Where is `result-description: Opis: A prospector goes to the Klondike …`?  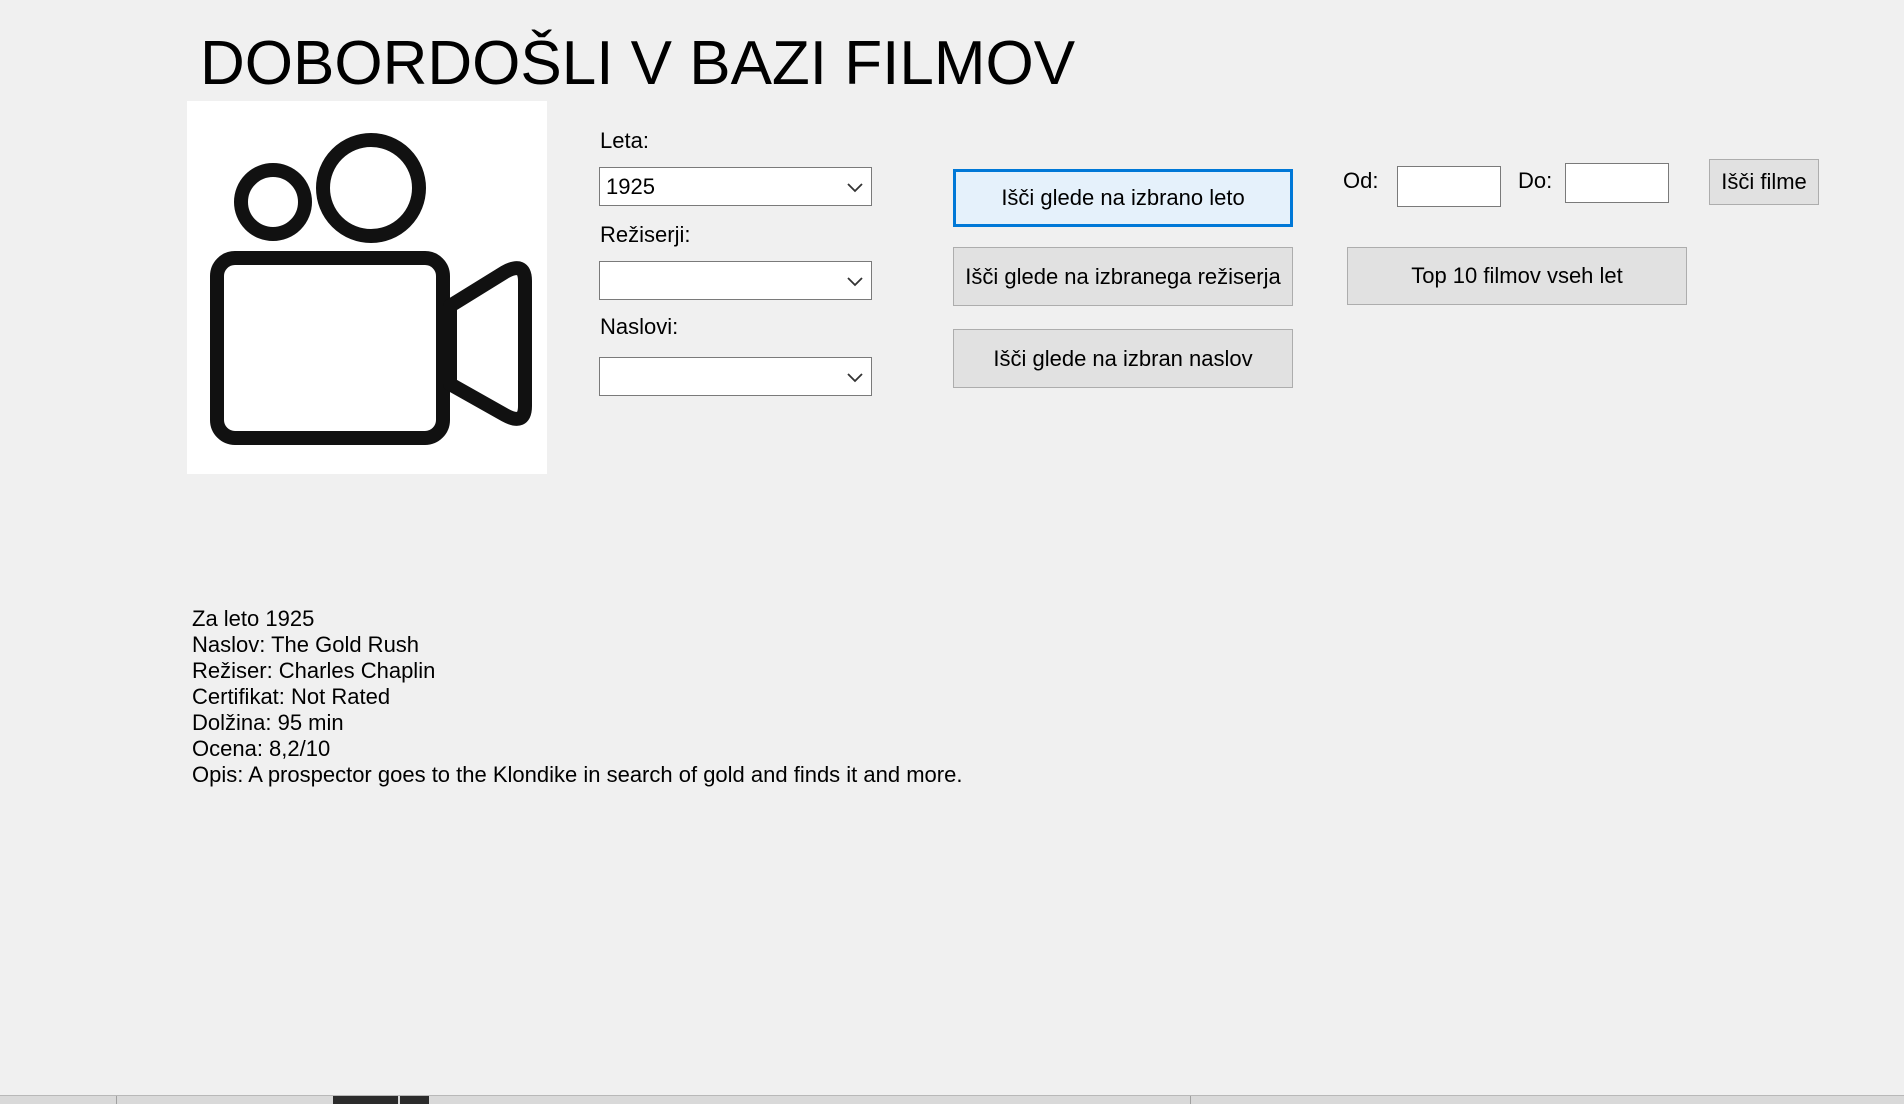 result-description: Opis: A prospector goes to the Klondike … is located at coordinates (577, 774).